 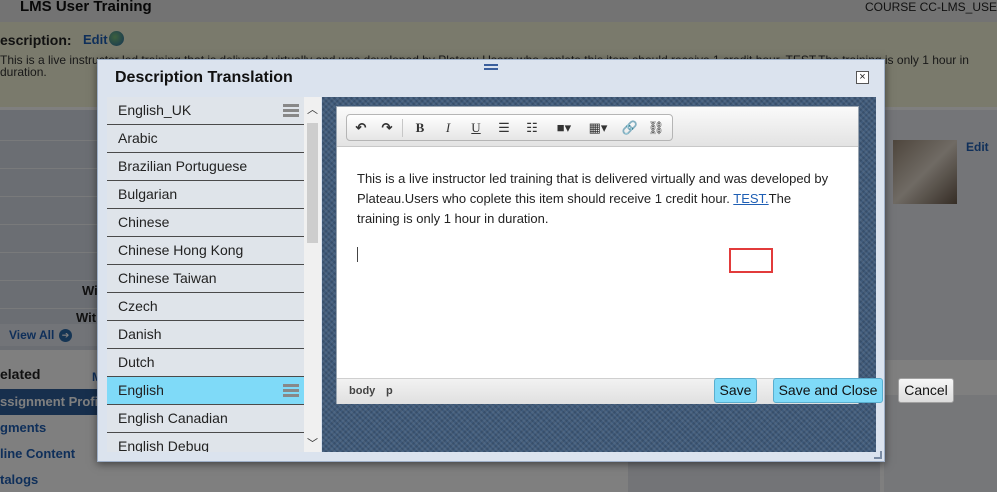 I want to click on text-caret, so click(x=357, y=254).